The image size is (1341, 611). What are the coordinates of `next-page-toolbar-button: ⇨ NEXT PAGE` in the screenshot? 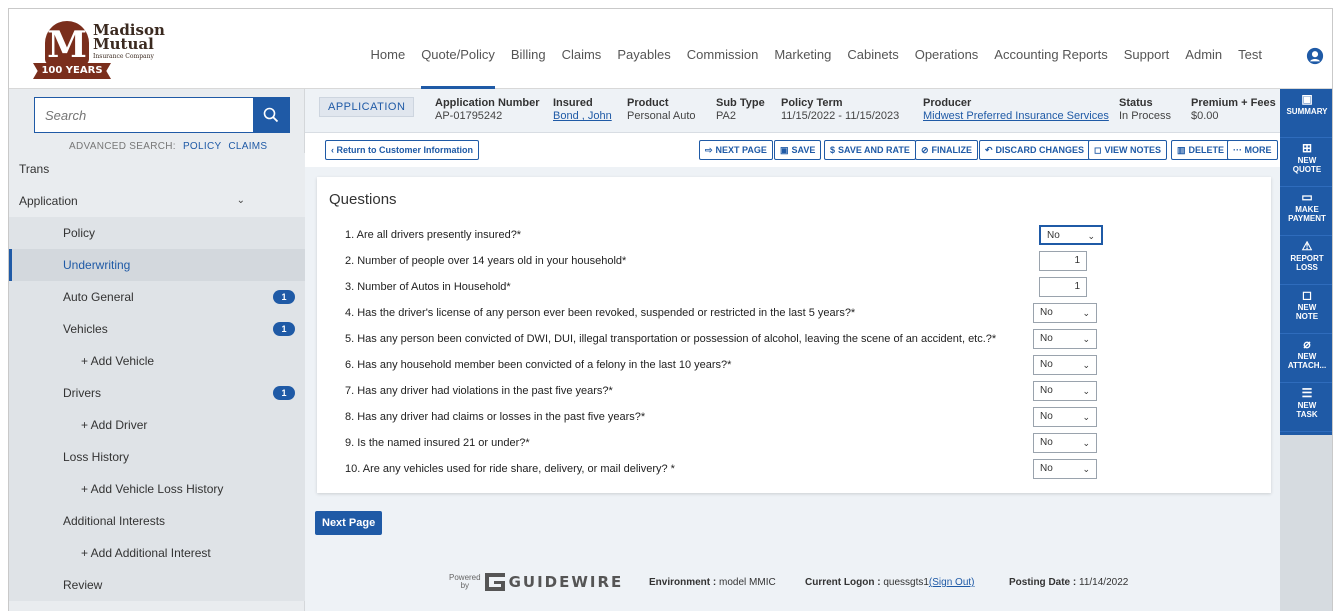 It's located at (736, 150).